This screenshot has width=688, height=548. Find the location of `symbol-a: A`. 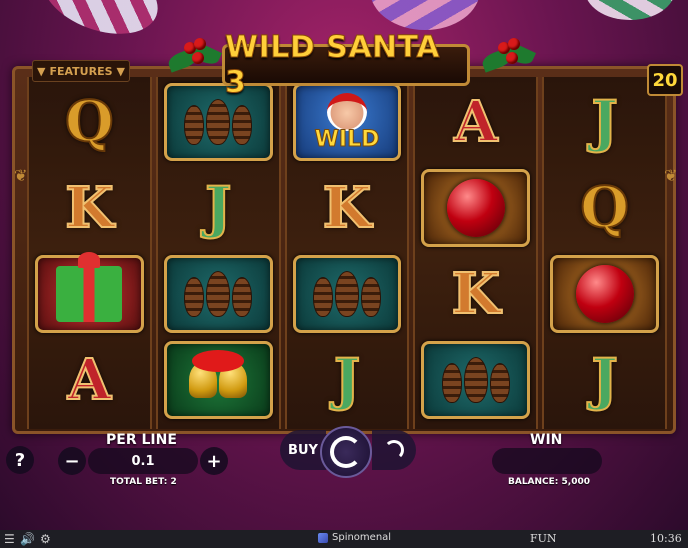

symbol-a: A is located at coordinates (89, 380).